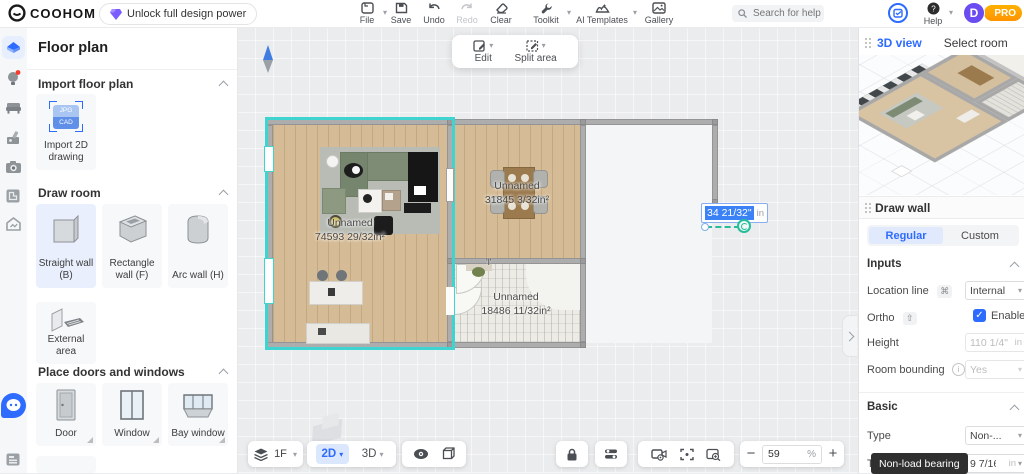 This screenshot has height=474, width=1024. Describe the element at coordinates (434, 13) in the screenshot. I see `undo-menu: Undo` at that location.